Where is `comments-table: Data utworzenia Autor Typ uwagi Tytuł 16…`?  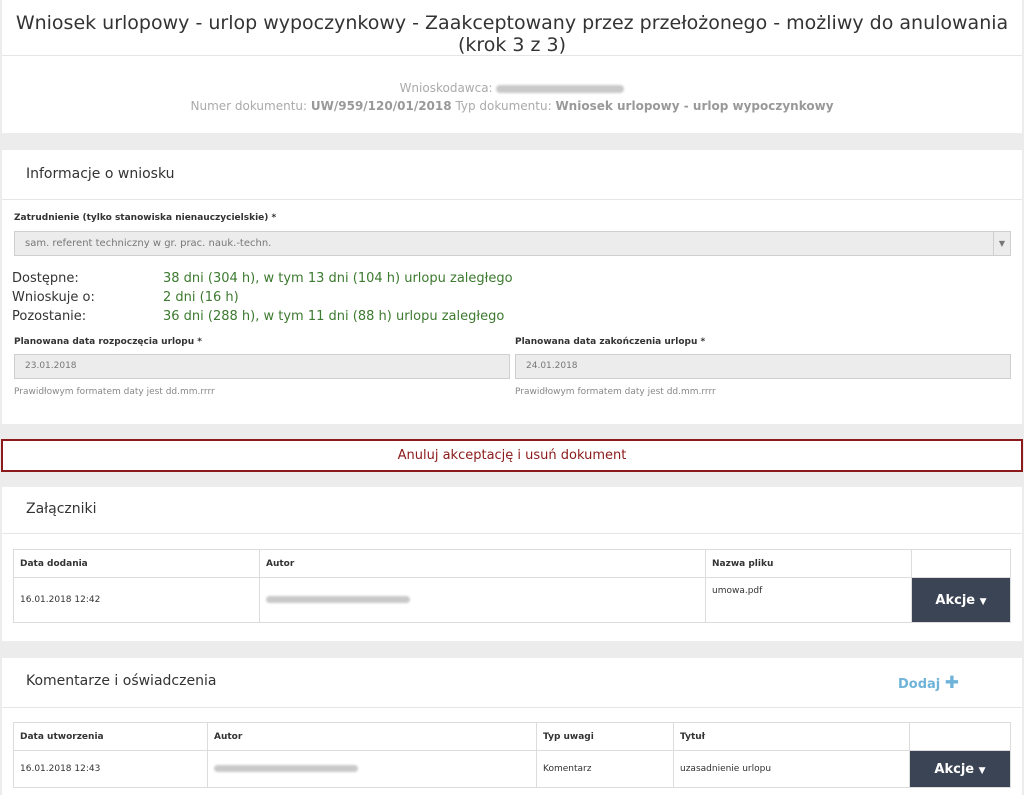 comments-table: Data utworzenia Autor Typ uwagi Tytuł 16… is located at coordinates (512, 755).